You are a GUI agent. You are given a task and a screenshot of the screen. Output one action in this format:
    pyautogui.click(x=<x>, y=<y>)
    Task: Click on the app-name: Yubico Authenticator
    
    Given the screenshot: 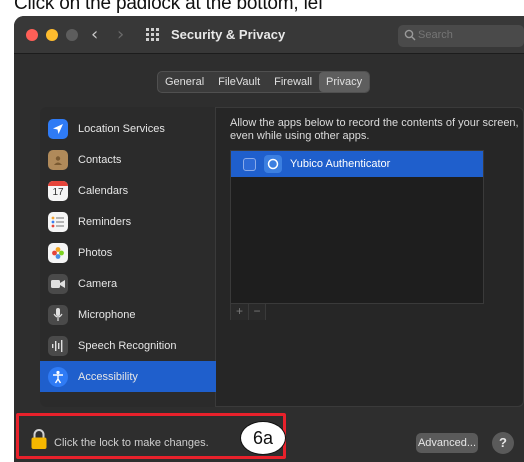 What is the action you would take?
    pyautogui.click(x=340, y=164)
    